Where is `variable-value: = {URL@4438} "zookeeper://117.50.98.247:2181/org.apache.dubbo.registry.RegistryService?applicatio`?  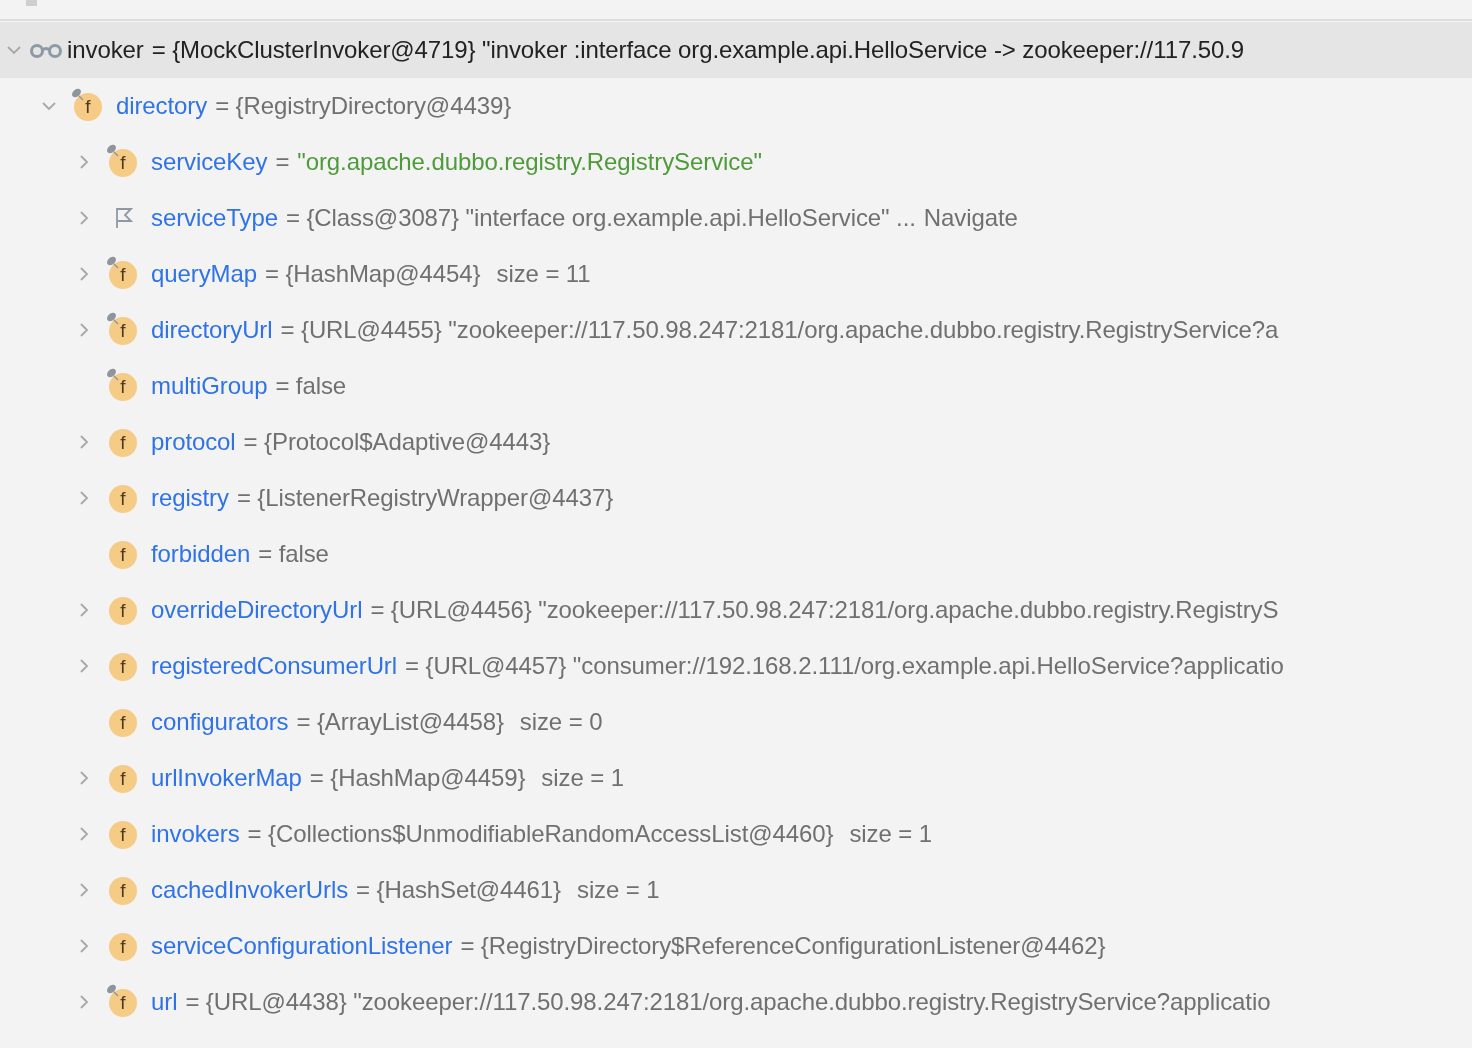 variable-value: = {URL@4438} "zookeeper://117.50.98.247:2181/org.apache.dubbo.registry.RegistryService?applicatio is located at coordinates (728, 1002).